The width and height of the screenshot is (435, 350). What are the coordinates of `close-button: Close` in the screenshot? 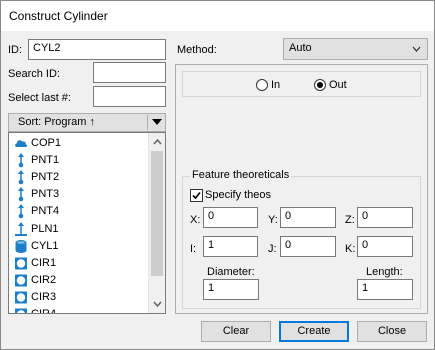 It's located at (392, 331).